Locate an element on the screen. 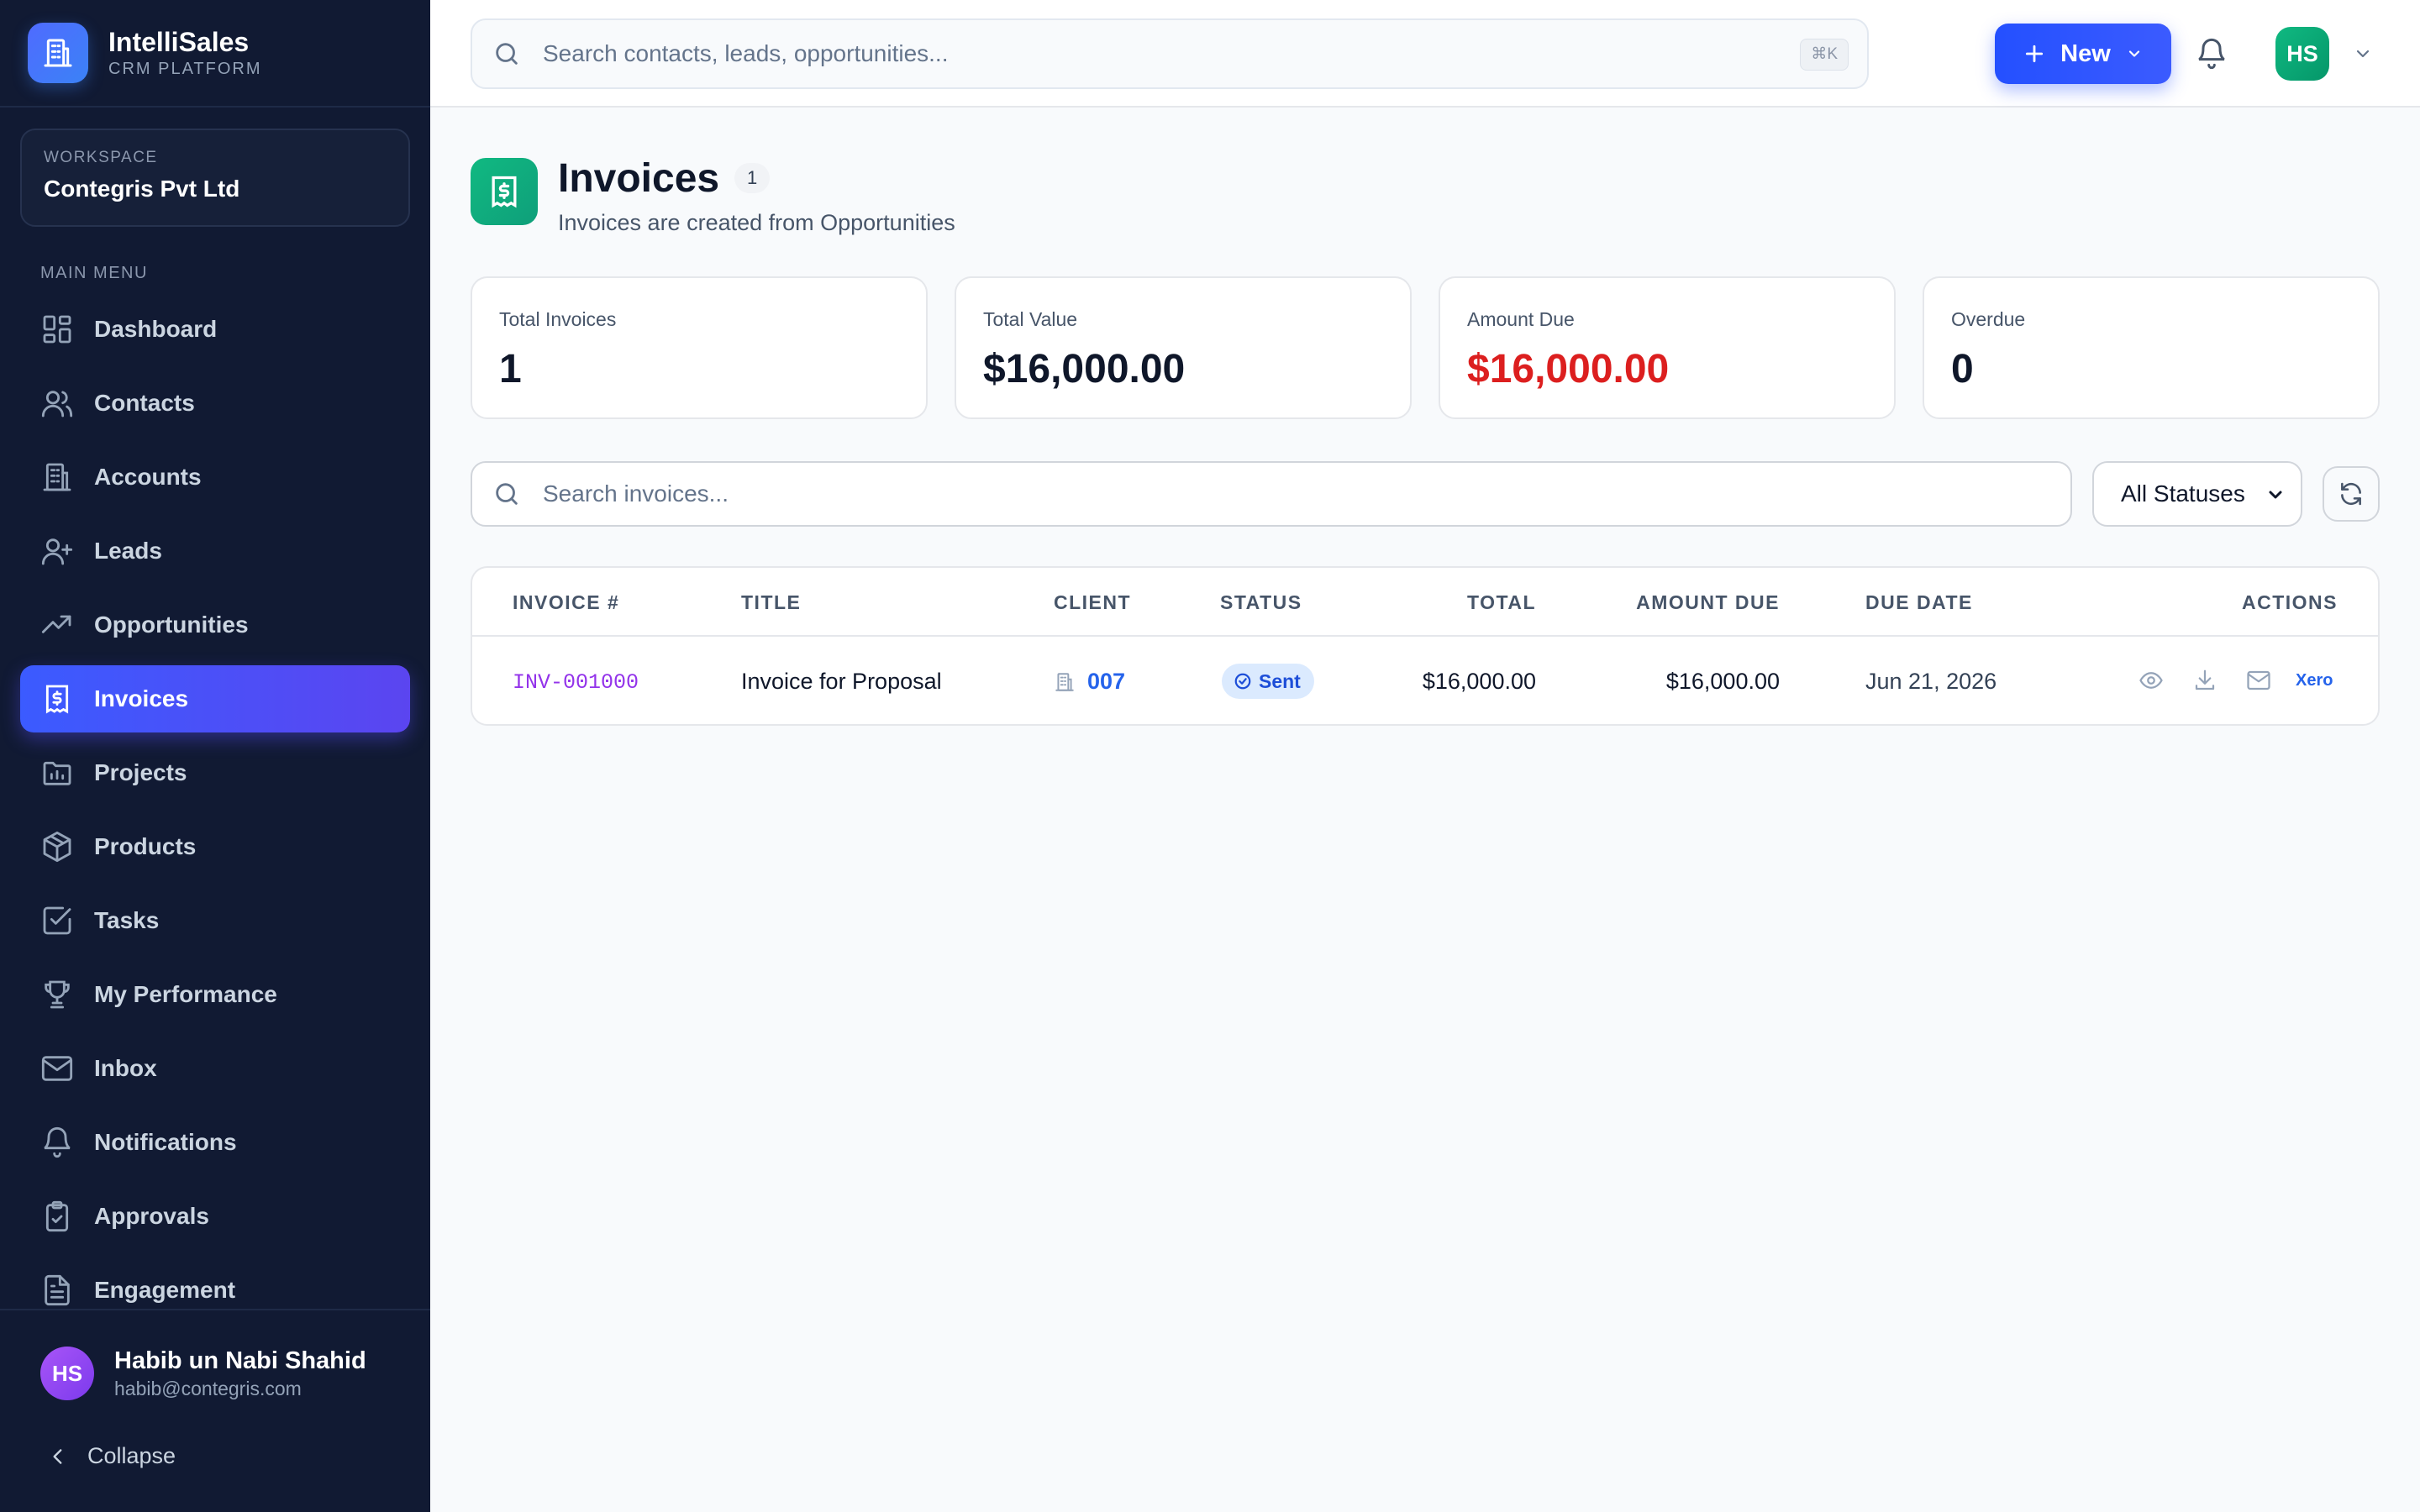 The image size is (2420, 1512). email-icon is located at coordinates (2258, 680).